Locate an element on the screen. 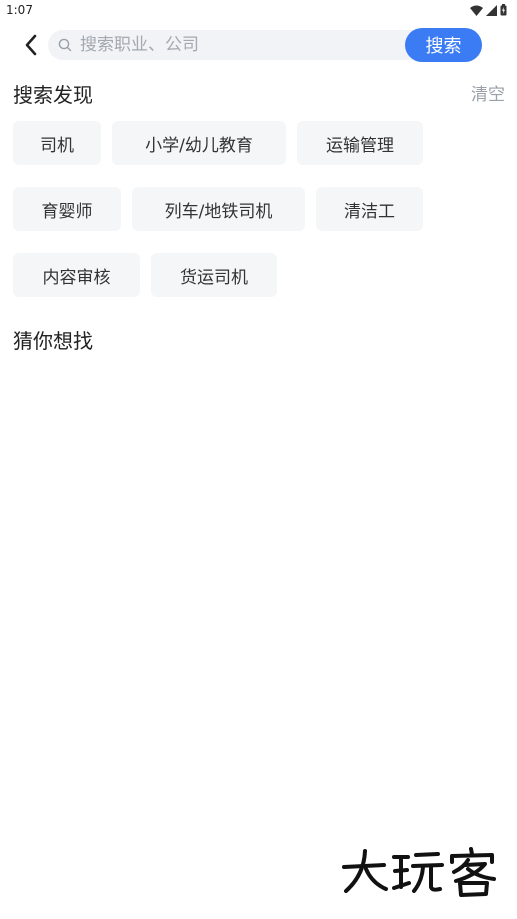 Image resolution: width=517 pixels, height=919 pixels. status-bar: 1:07 is located at coordinates (258, 11).